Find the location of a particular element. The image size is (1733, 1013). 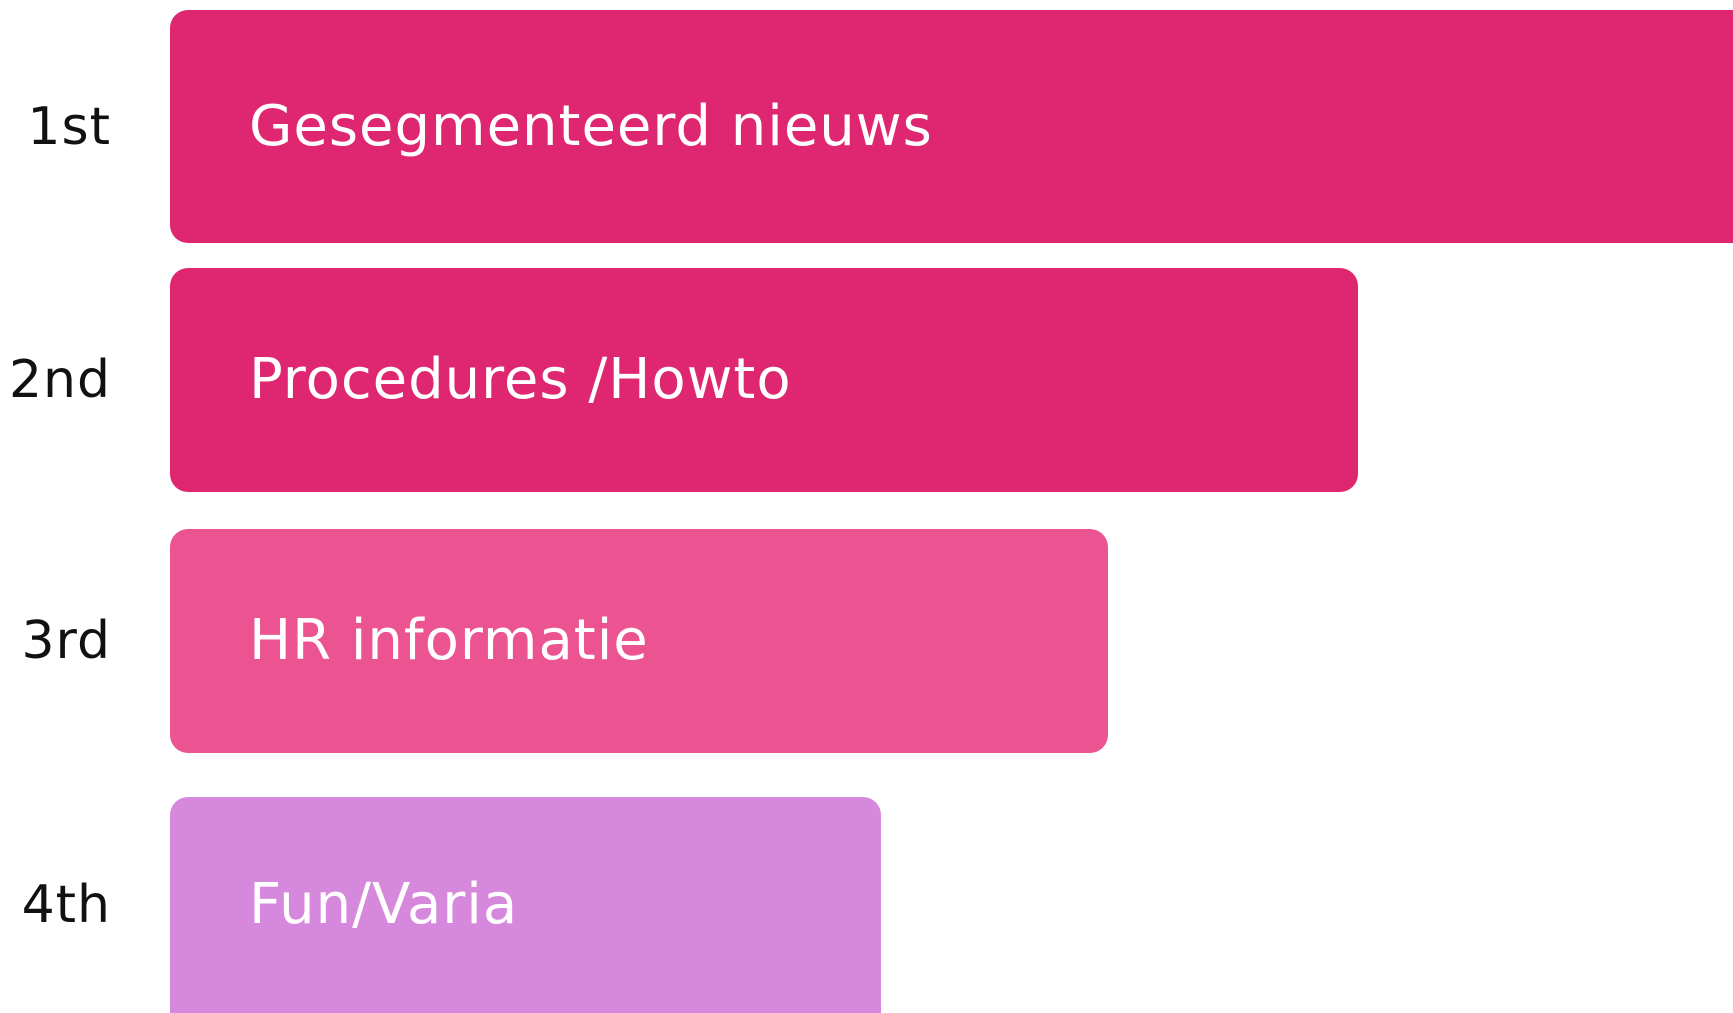

bar-category-label: HR informatie is located at coordinates (449, 640).